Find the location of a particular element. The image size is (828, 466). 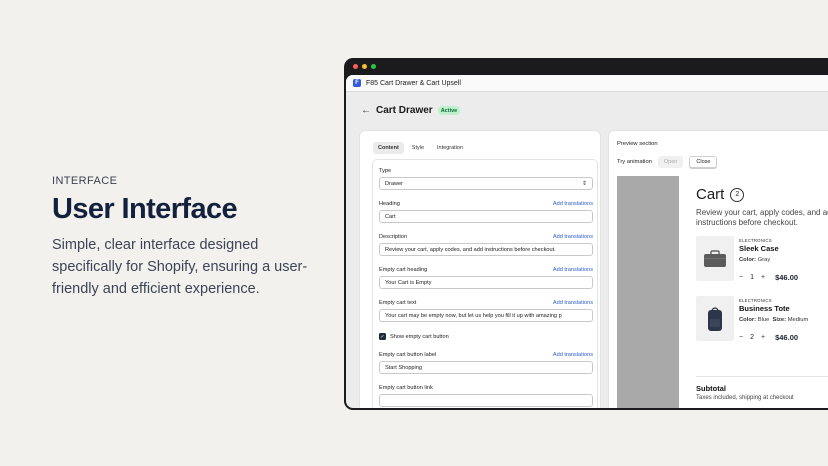

type-field: Type Drawer ⇕ is located at coordinates (486, 179).